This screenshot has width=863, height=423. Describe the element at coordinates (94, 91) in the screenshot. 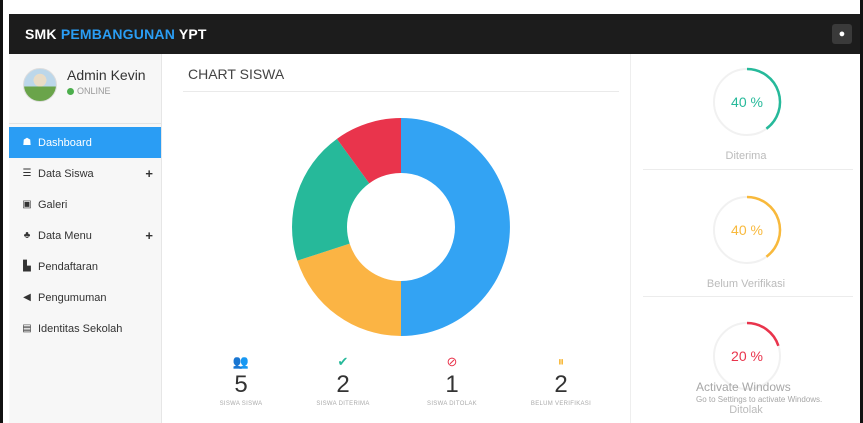

I see `user-status-text: ONLINE` at that location.